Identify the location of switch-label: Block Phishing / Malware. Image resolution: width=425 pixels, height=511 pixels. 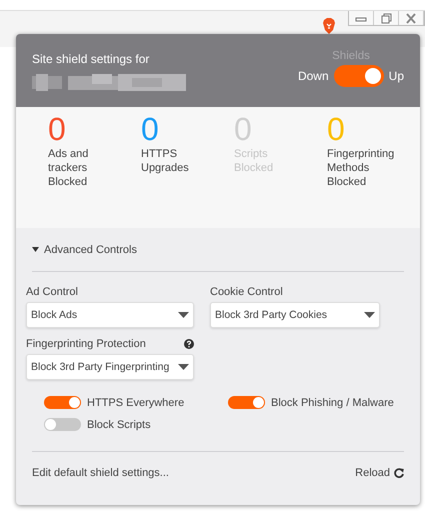
(332, 402).